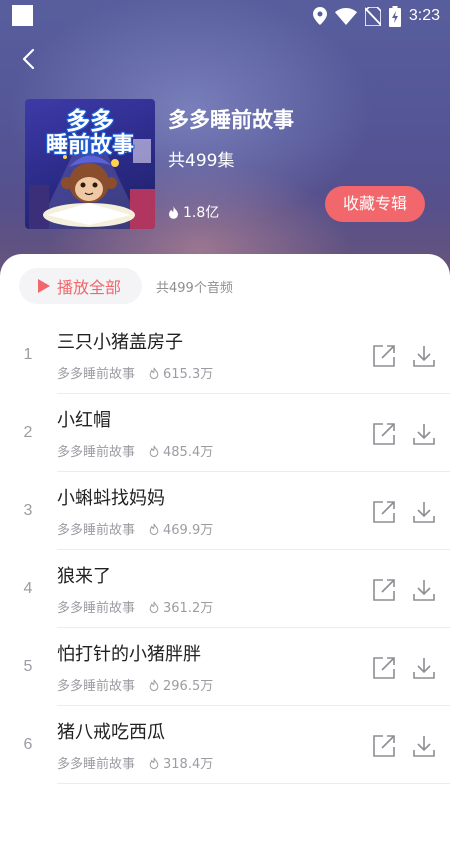 The width and height of the screenshot is (450, 862). I want to click on episode-count: 共499集, so click(201, 161).